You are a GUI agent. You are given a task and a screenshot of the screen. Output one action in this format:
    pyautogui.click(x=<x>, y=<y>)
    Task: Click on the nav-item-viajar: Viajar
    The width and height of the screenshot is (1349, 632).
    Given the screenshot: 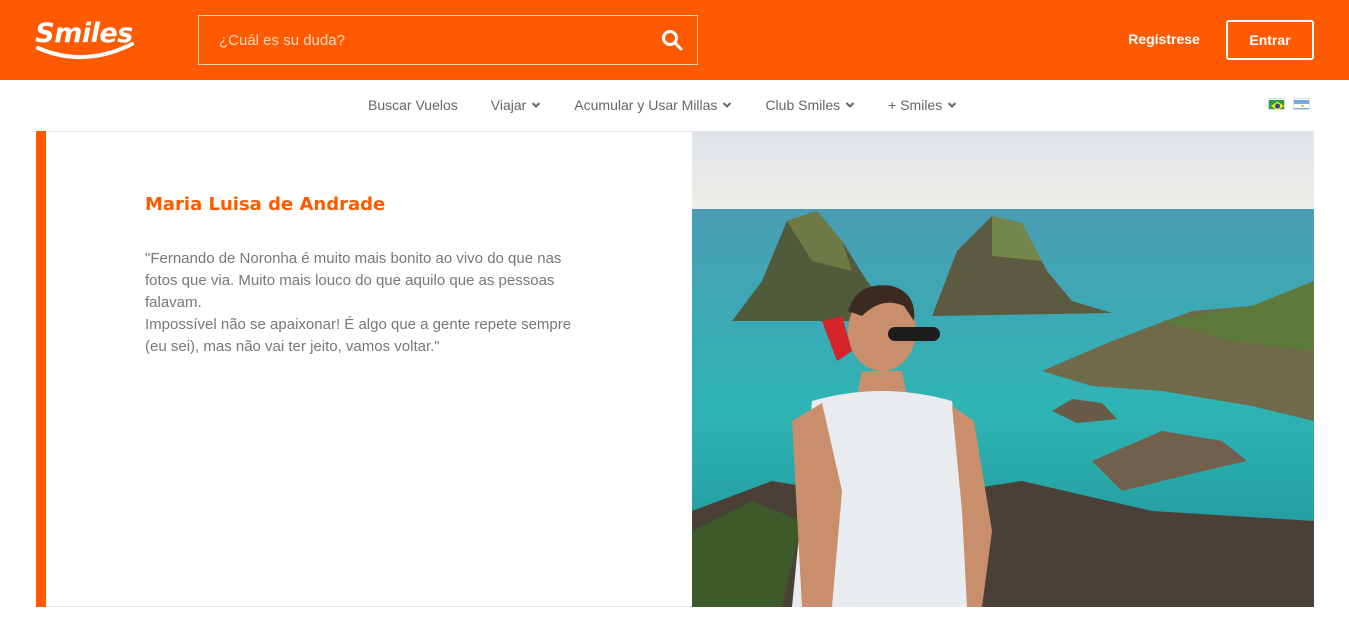 What is the action you would take?
    pyautogui.click(x=516, y=105)
    